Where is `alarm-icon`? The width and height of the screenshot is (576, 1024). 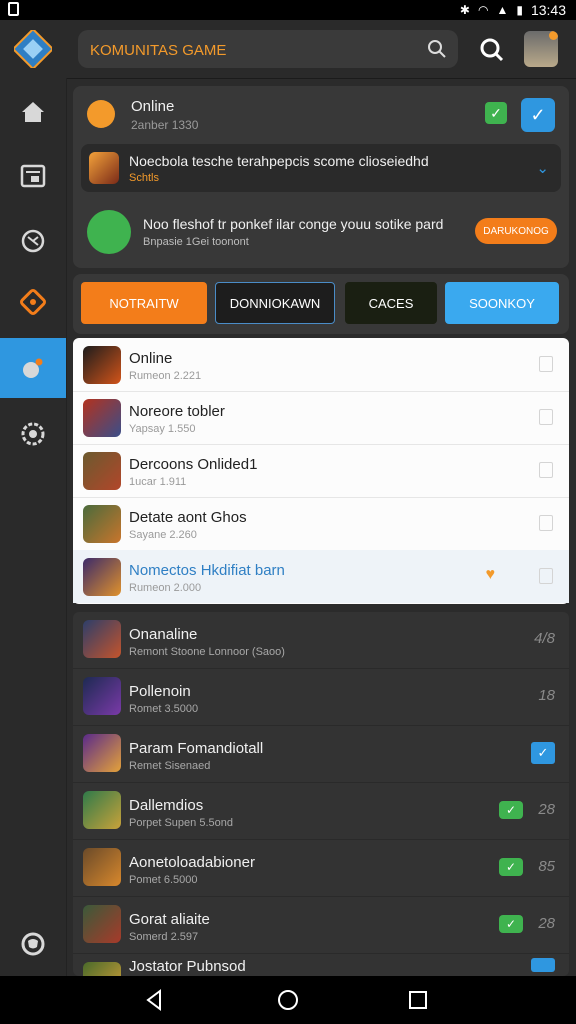 alarm-icon is located at coordinates (33, 241).